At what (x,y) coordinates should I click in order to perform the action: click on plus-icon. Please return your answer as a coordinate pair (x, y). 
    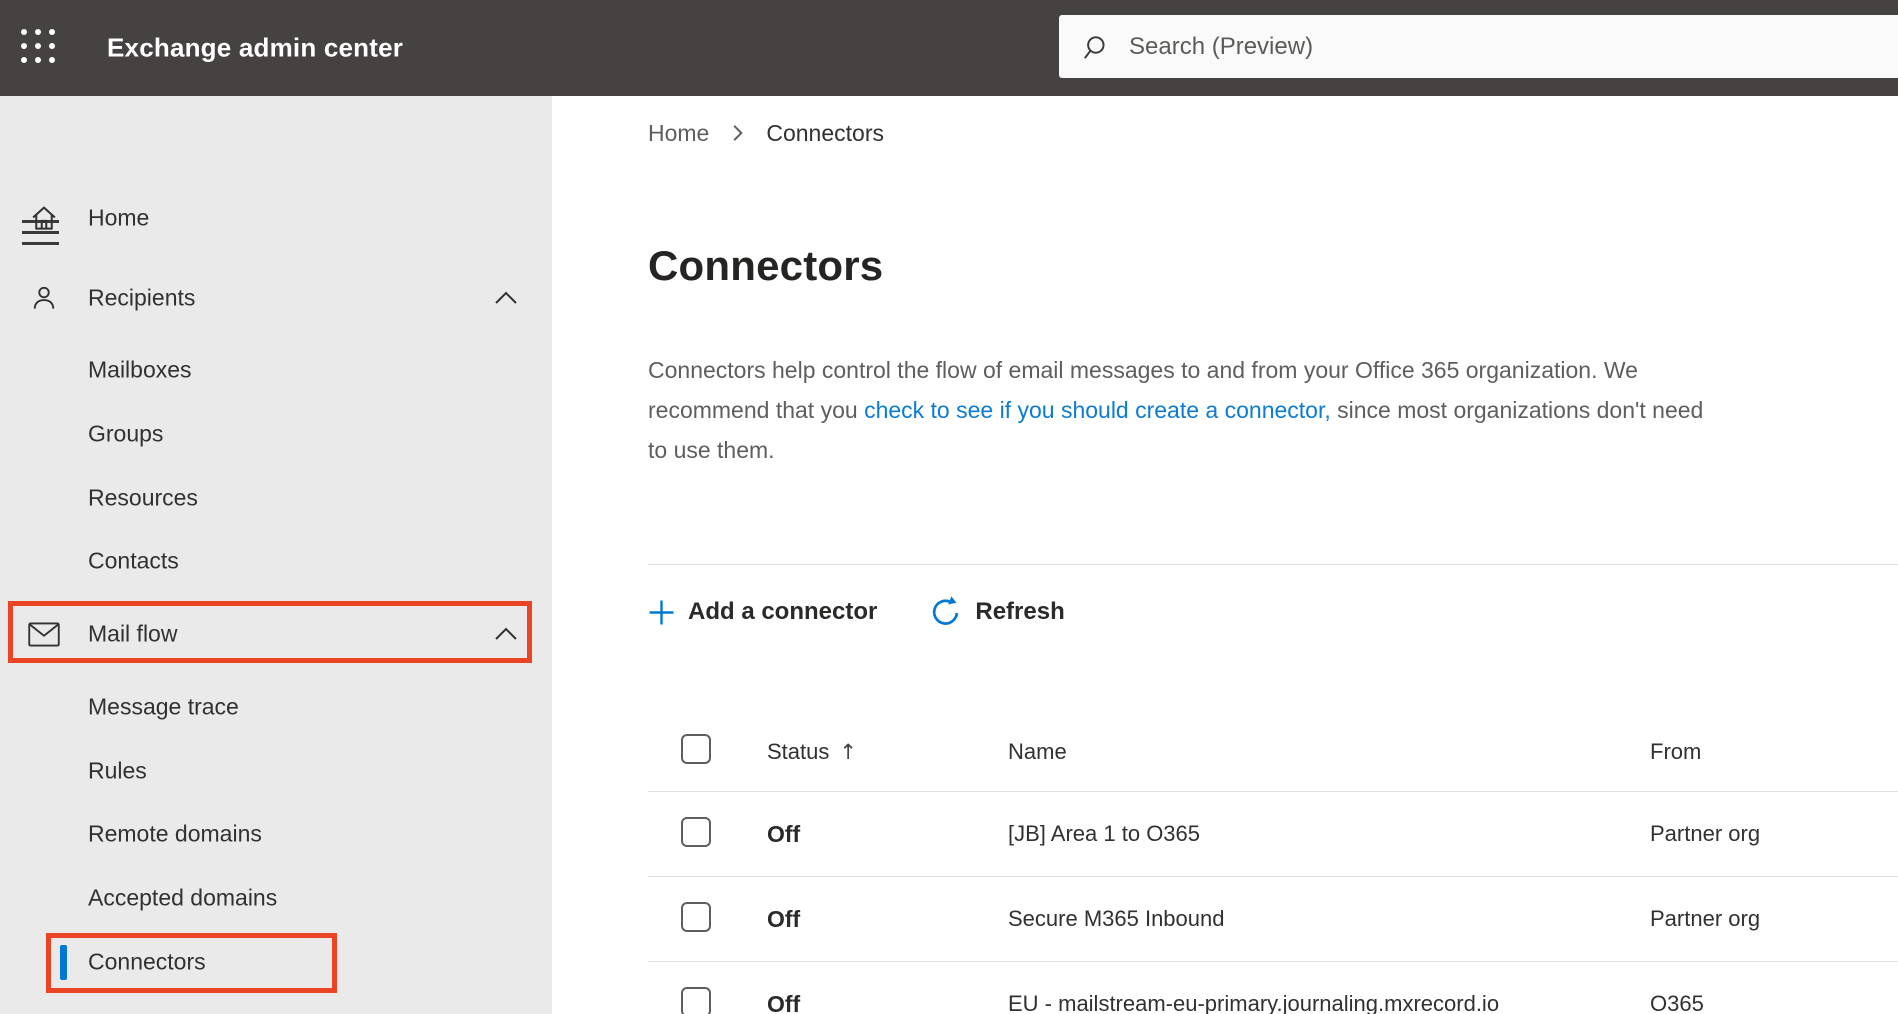
    Looking at the image, I should click on (661, 612).